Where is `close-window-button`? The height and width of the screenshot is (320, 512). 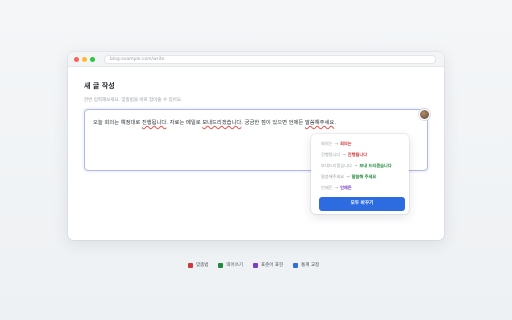 close-window-button is located at coordinates (76, 59).